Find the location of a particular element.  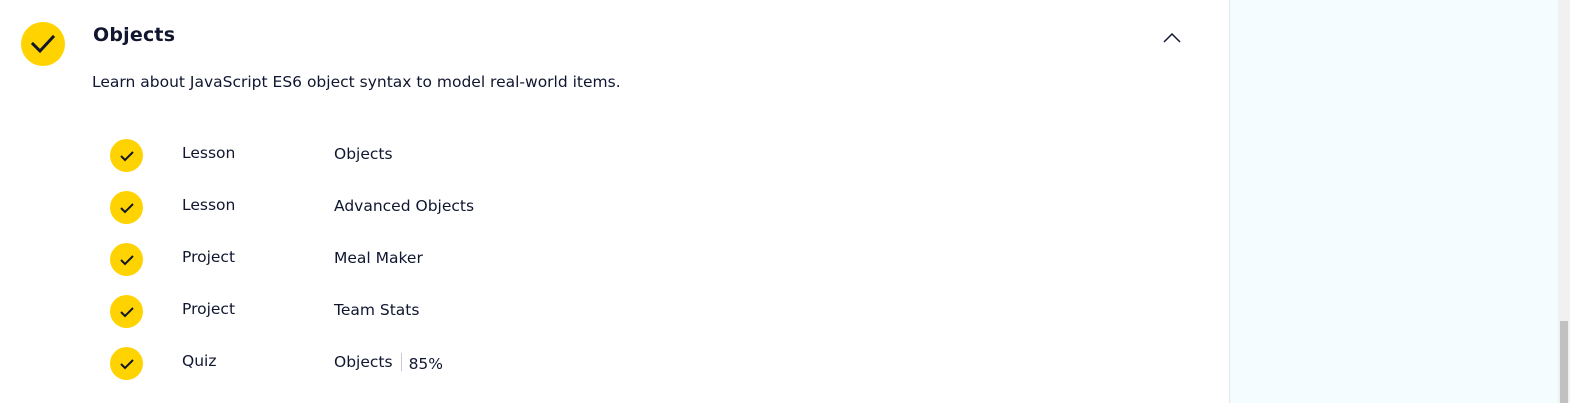

item-link-with-score: Objects 85% is located at coordinates (389, 362).